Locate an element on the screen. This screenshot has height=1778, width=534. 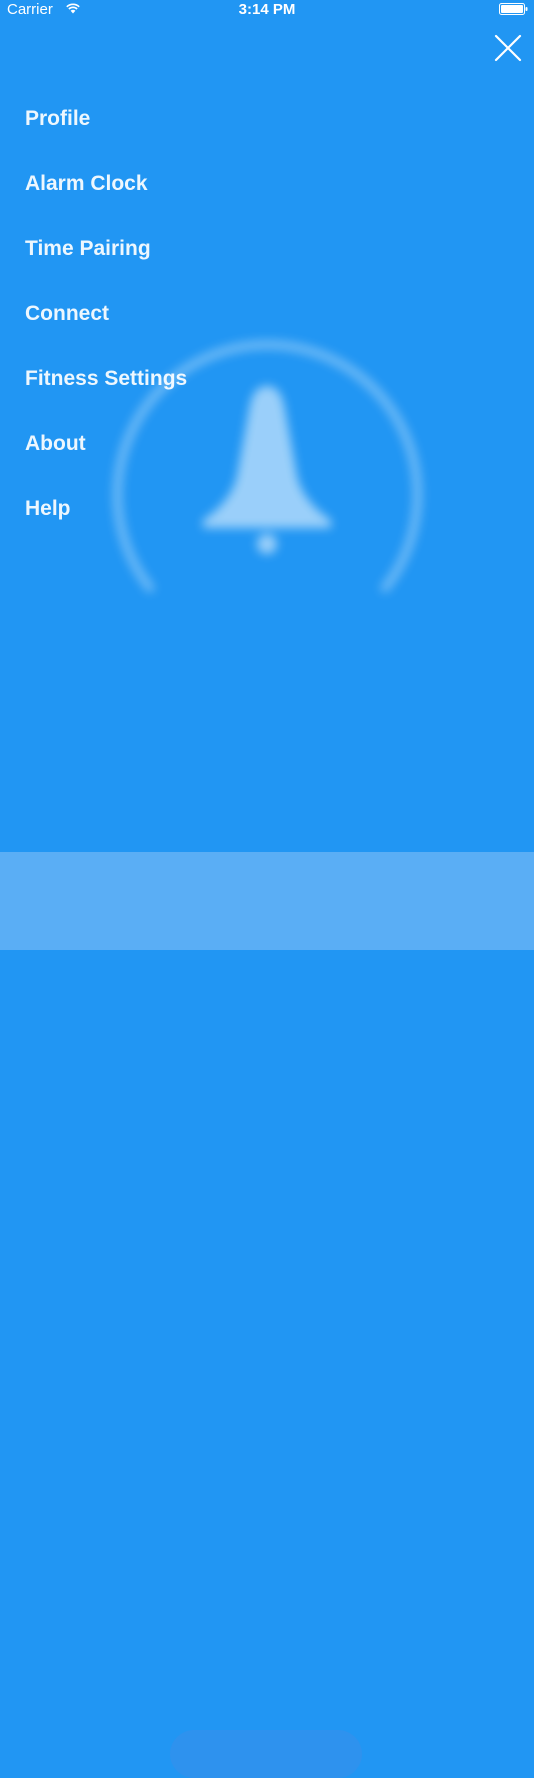
menu-item-time-pairing: Time Pairing is located at coordinates (106, 265).